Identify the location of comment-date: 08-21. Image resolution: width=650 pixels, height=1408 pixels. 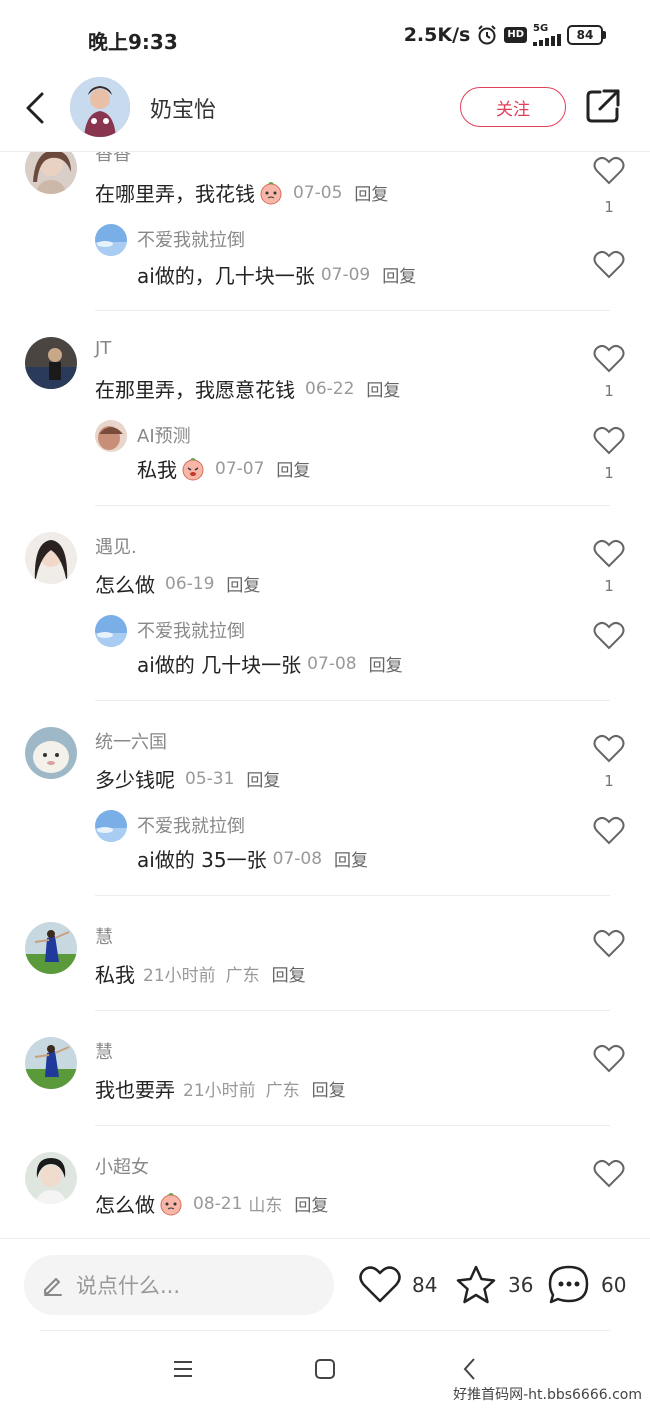
(218, 1203).